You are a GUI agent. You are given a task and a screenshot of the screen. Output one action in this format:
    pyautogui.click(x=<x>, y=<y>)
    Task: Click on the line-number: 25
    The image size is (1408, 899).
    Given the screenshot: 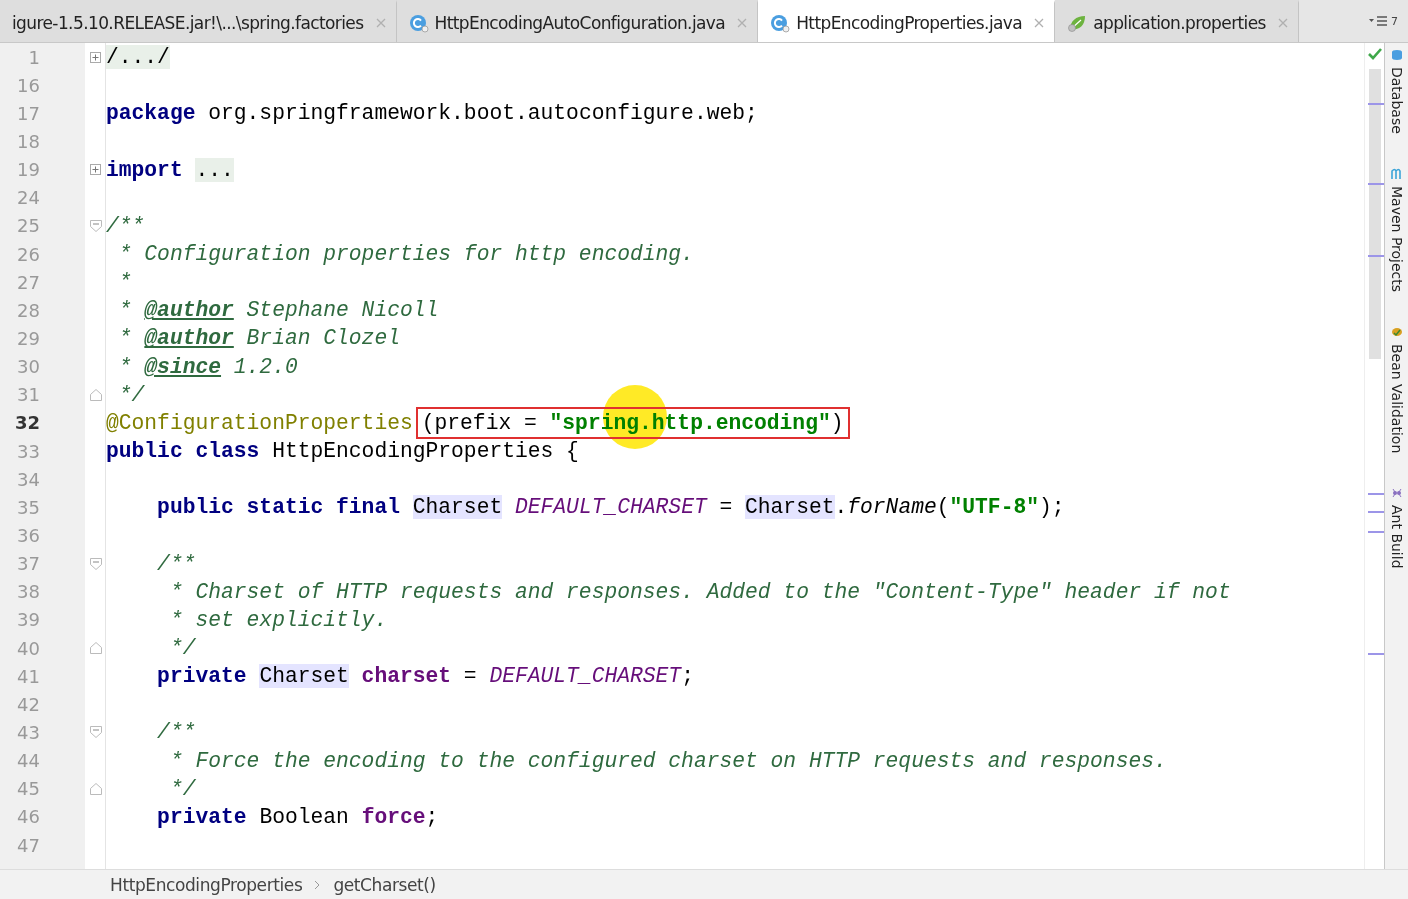 What is the action you would take?
    pyautogui.click(x=28, y=226)
    